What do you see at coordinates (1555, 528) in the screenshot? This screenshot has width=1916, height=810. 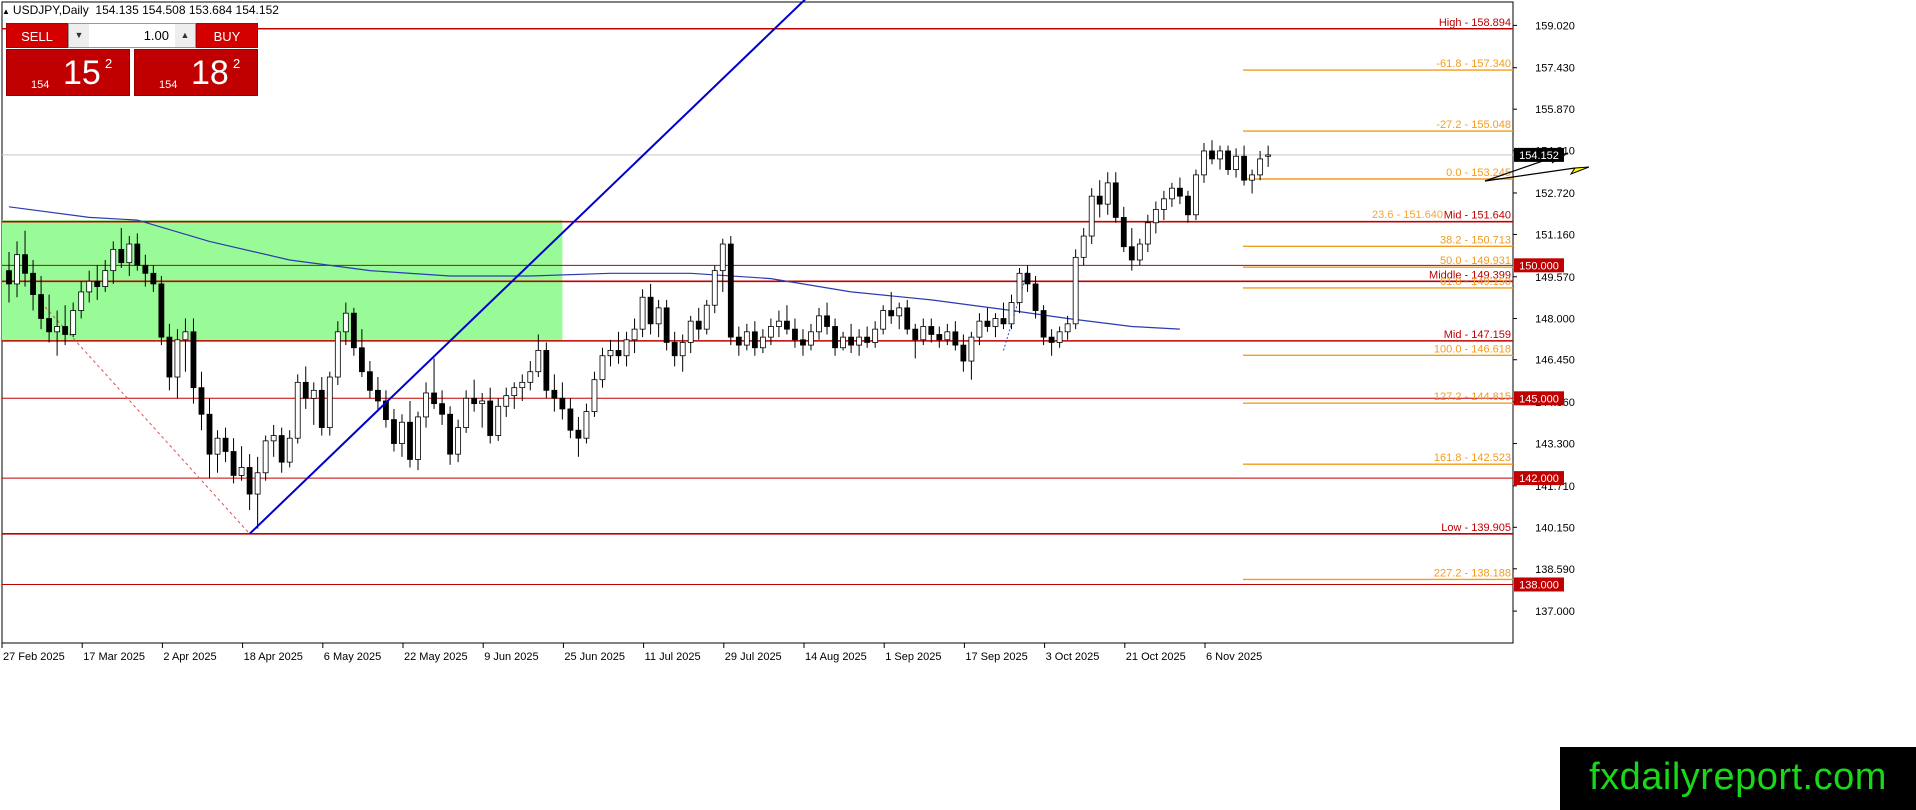 I see `y-tick-label-12: 140.150` at bounding box center [1555, 528].